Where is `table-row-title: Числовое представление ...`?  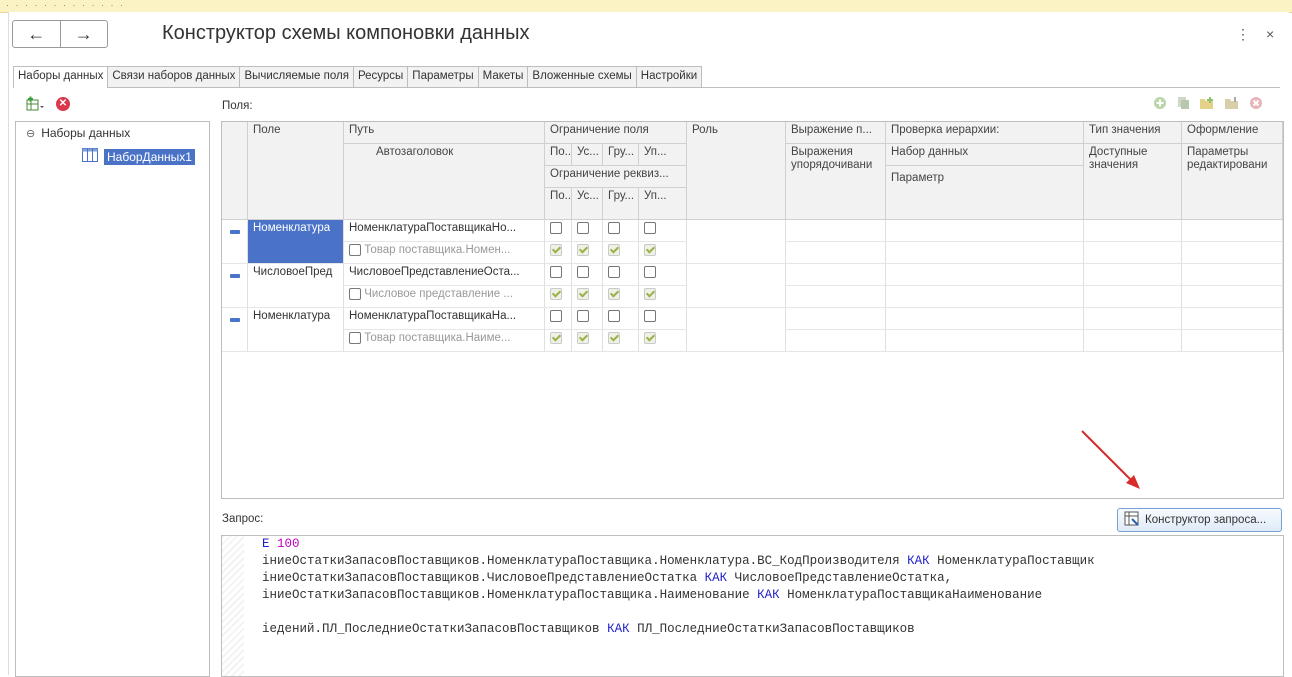
table-row-title: Числовое представление ... is located at coordinates (444, 297).